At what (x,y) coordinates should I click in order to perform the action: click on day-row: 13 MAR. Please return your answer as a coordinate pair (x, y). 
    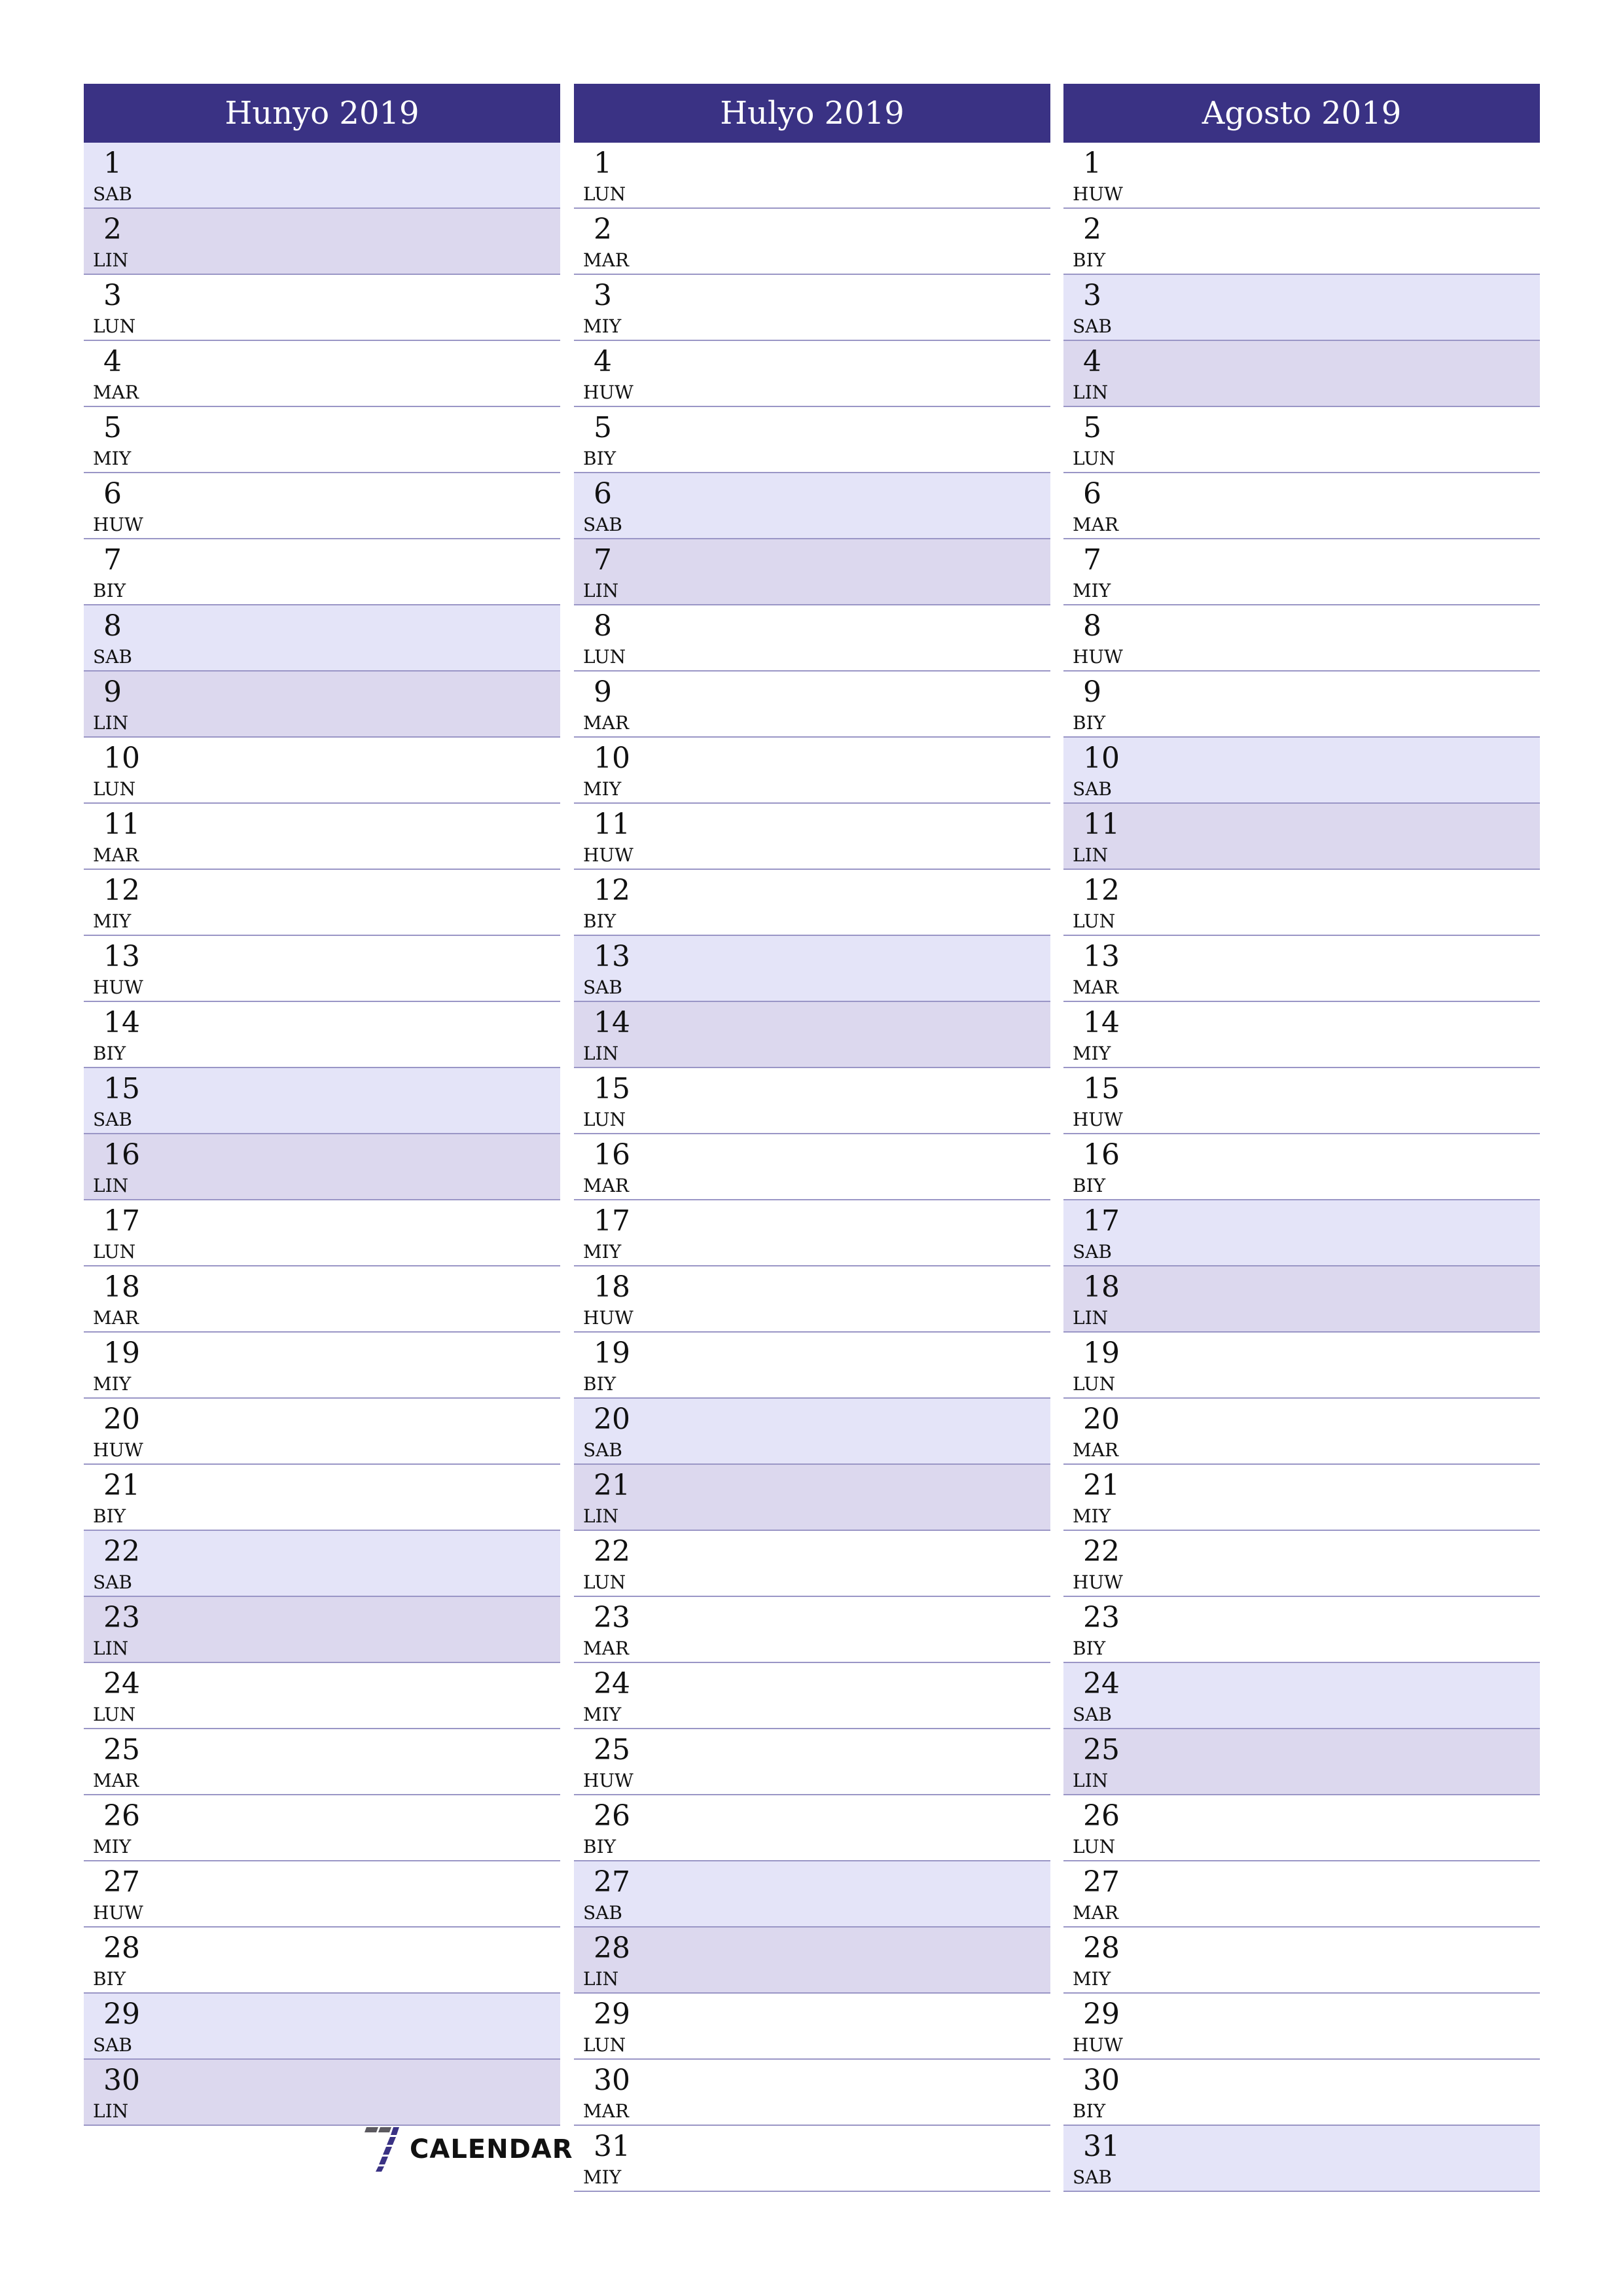
    Looking at the image, I should click on (1301, 969).